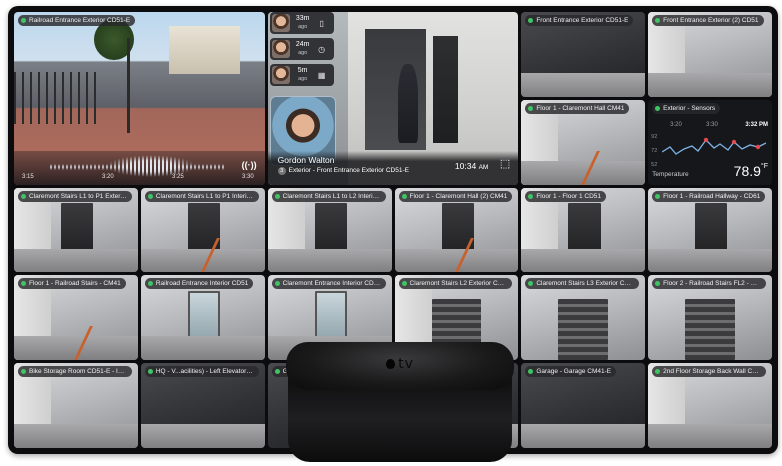 The width and height of the screenshot is (782, 466). Describe the element at coordinates (202, 405) in the screenshot. I see `camera-tile: HQ - V...acilities) - Left Elevator CM61` at that location.